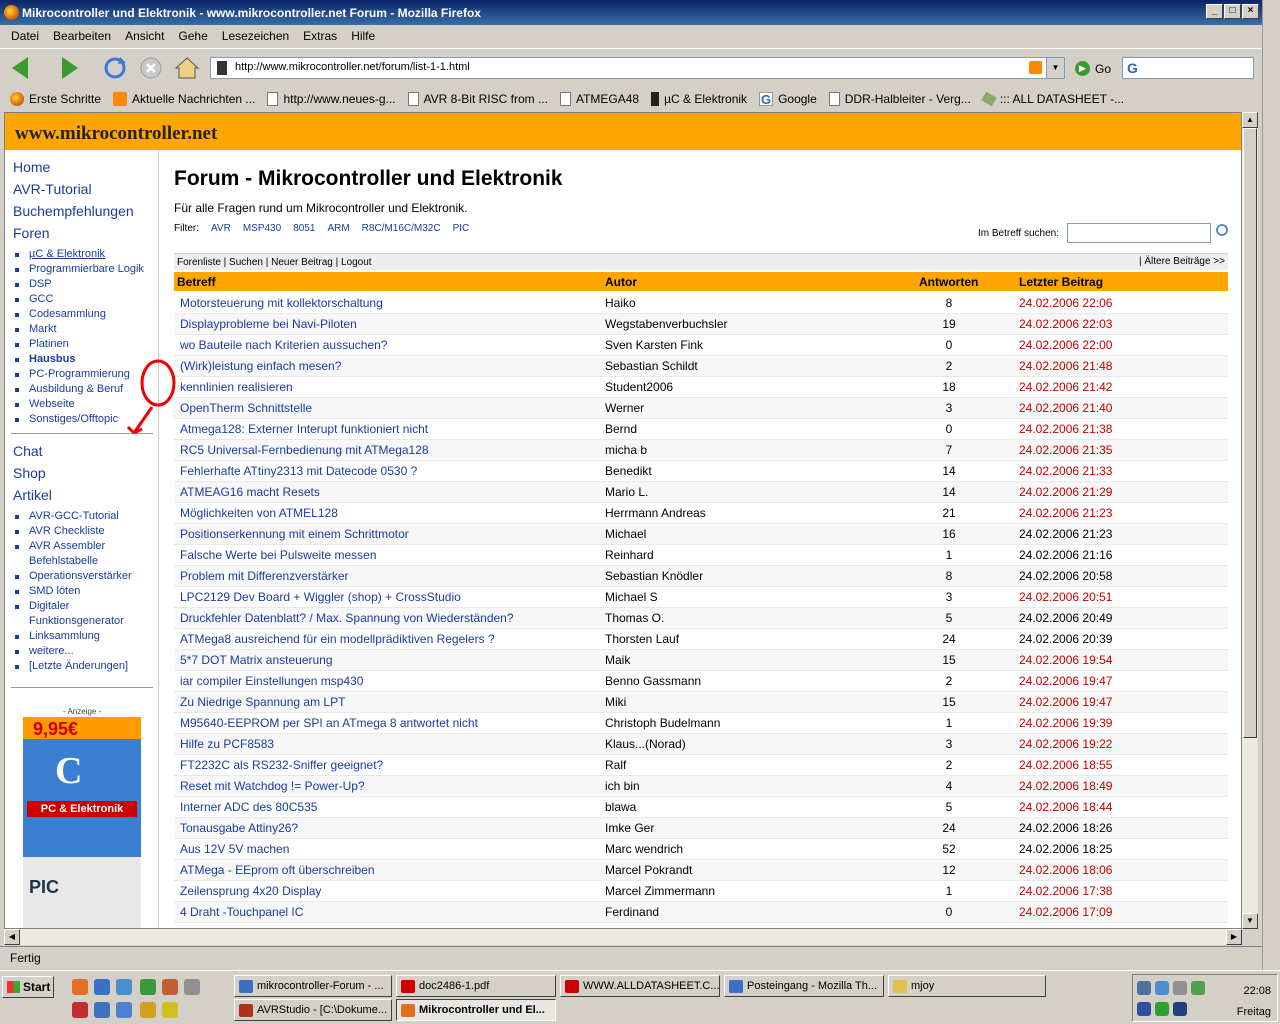 The width and height of the screenshot is (1280, 1024). Describe the element at coordinates (621, 282) in the screenshot. I see `col-autor: Autor` at that location.